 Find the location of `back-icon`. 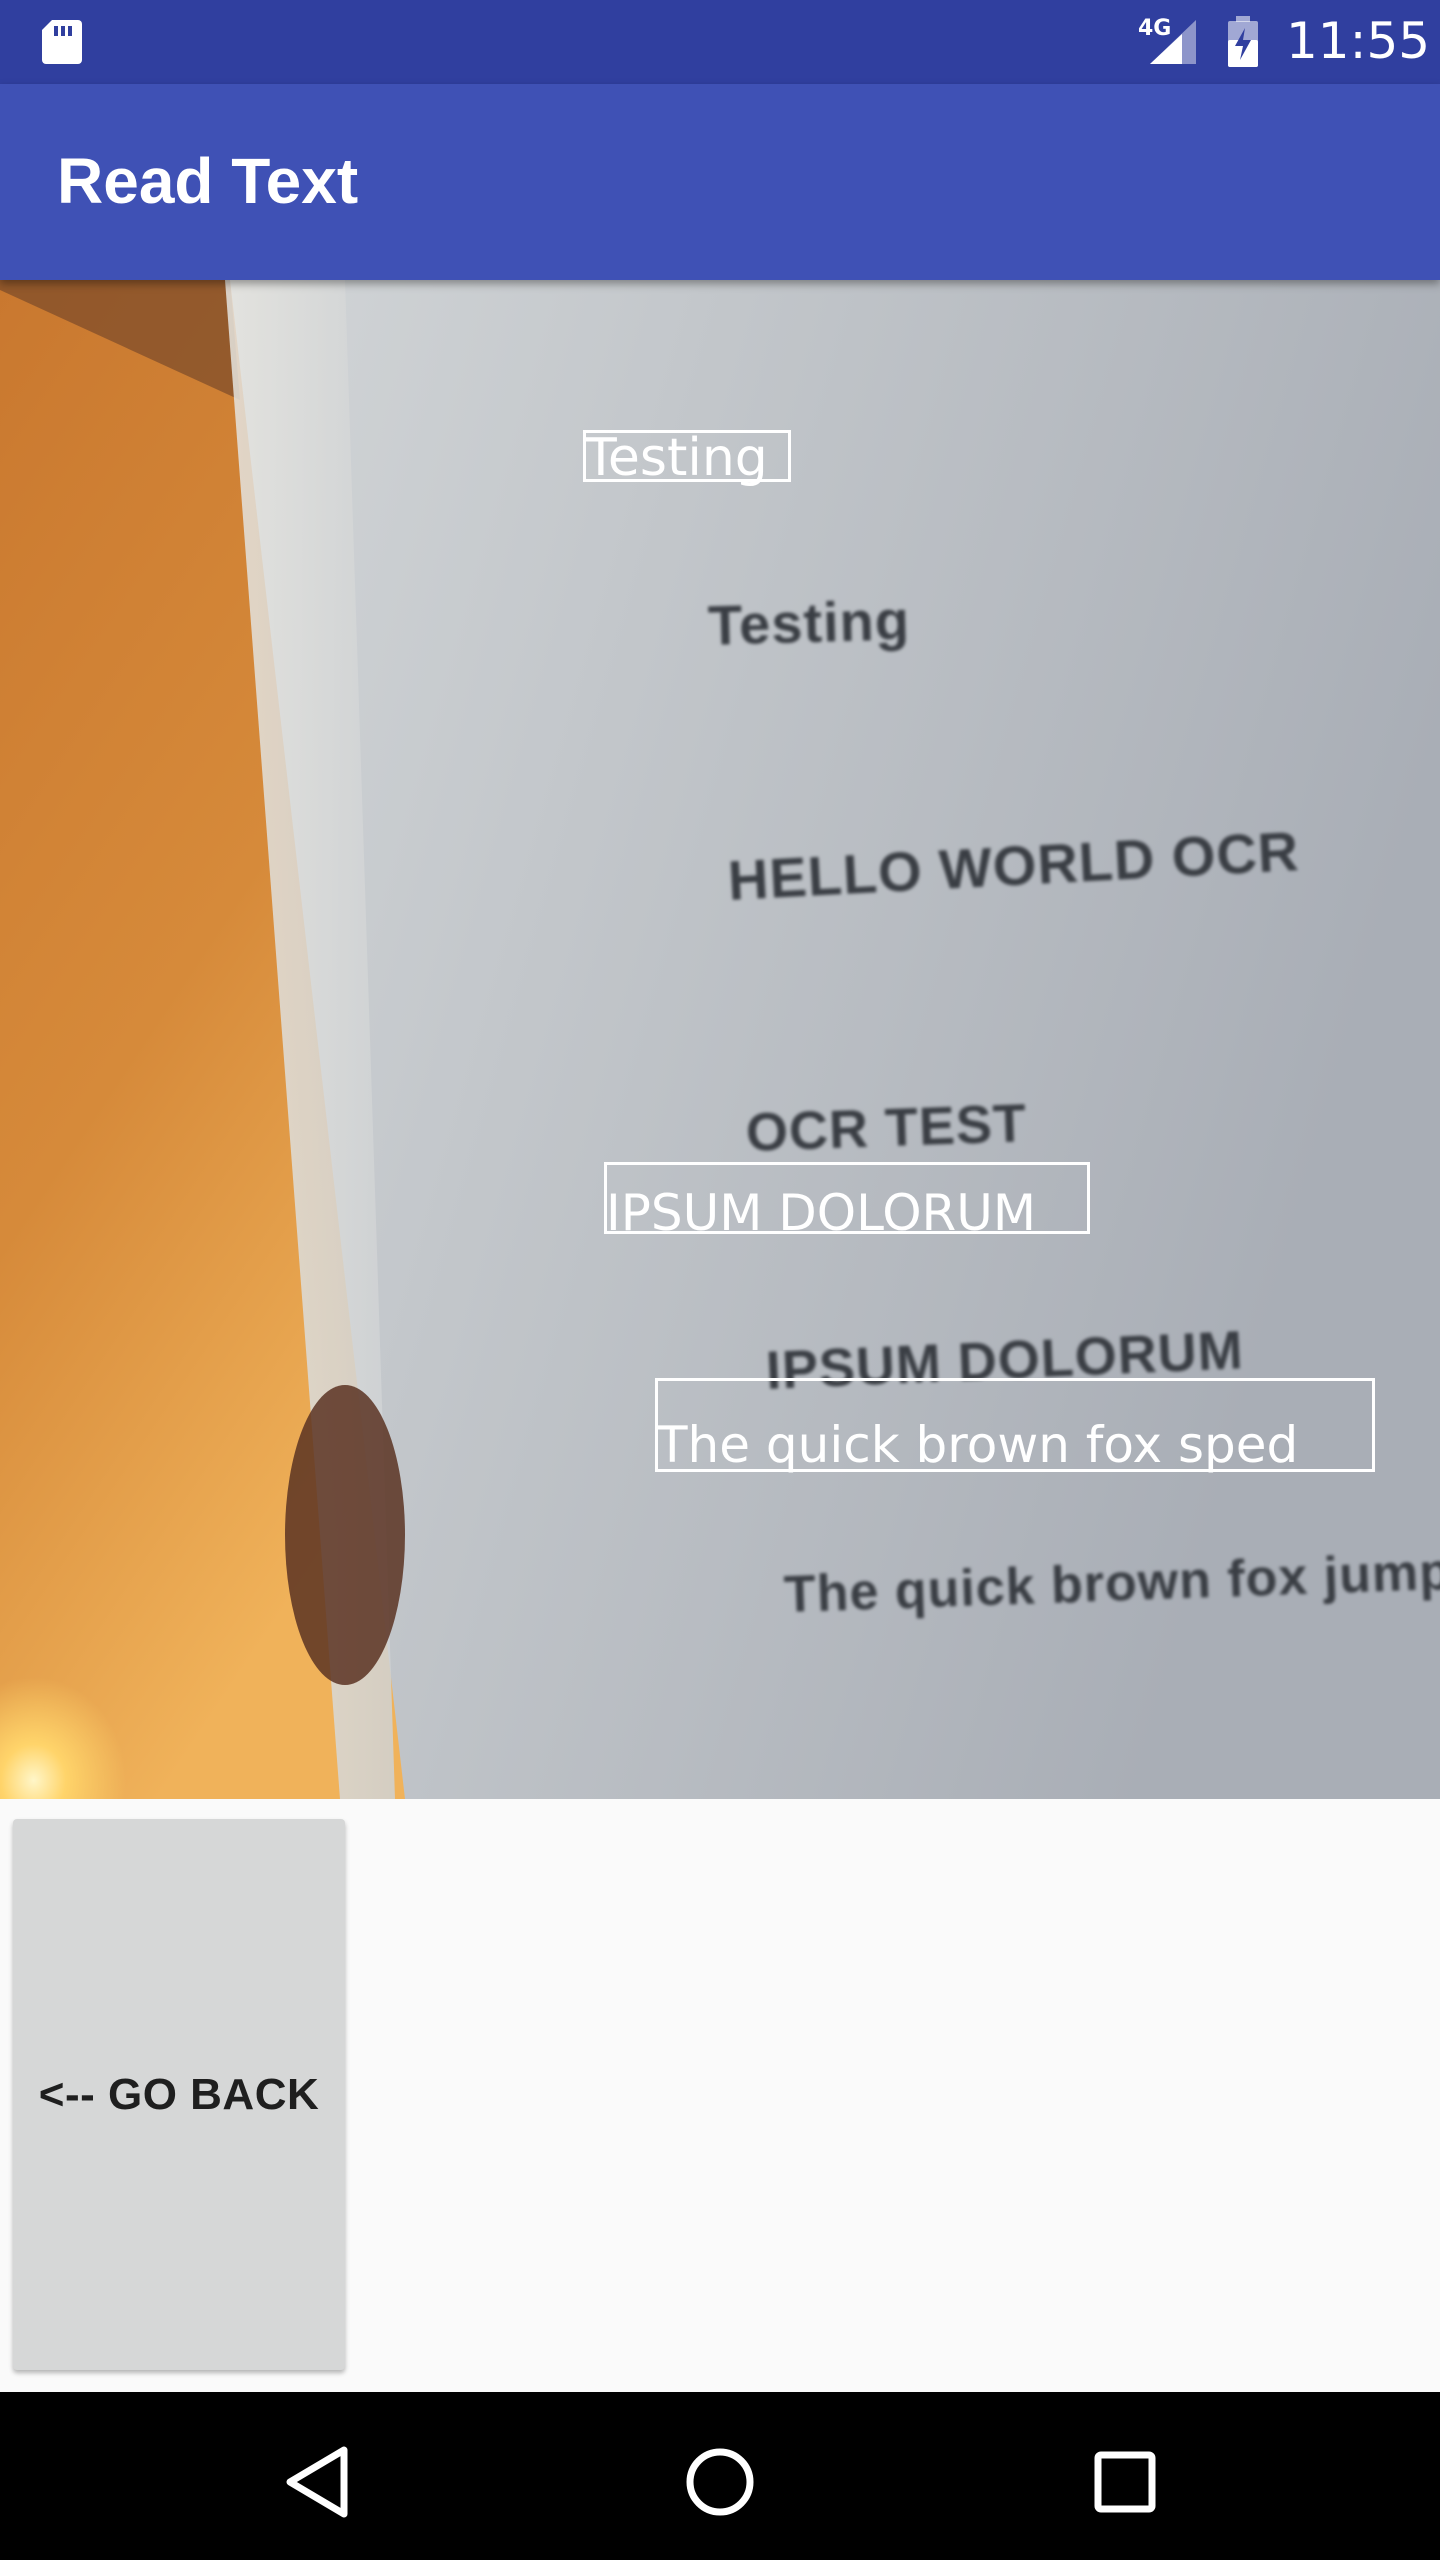

back-icon is located at coordinates (316, 2482).